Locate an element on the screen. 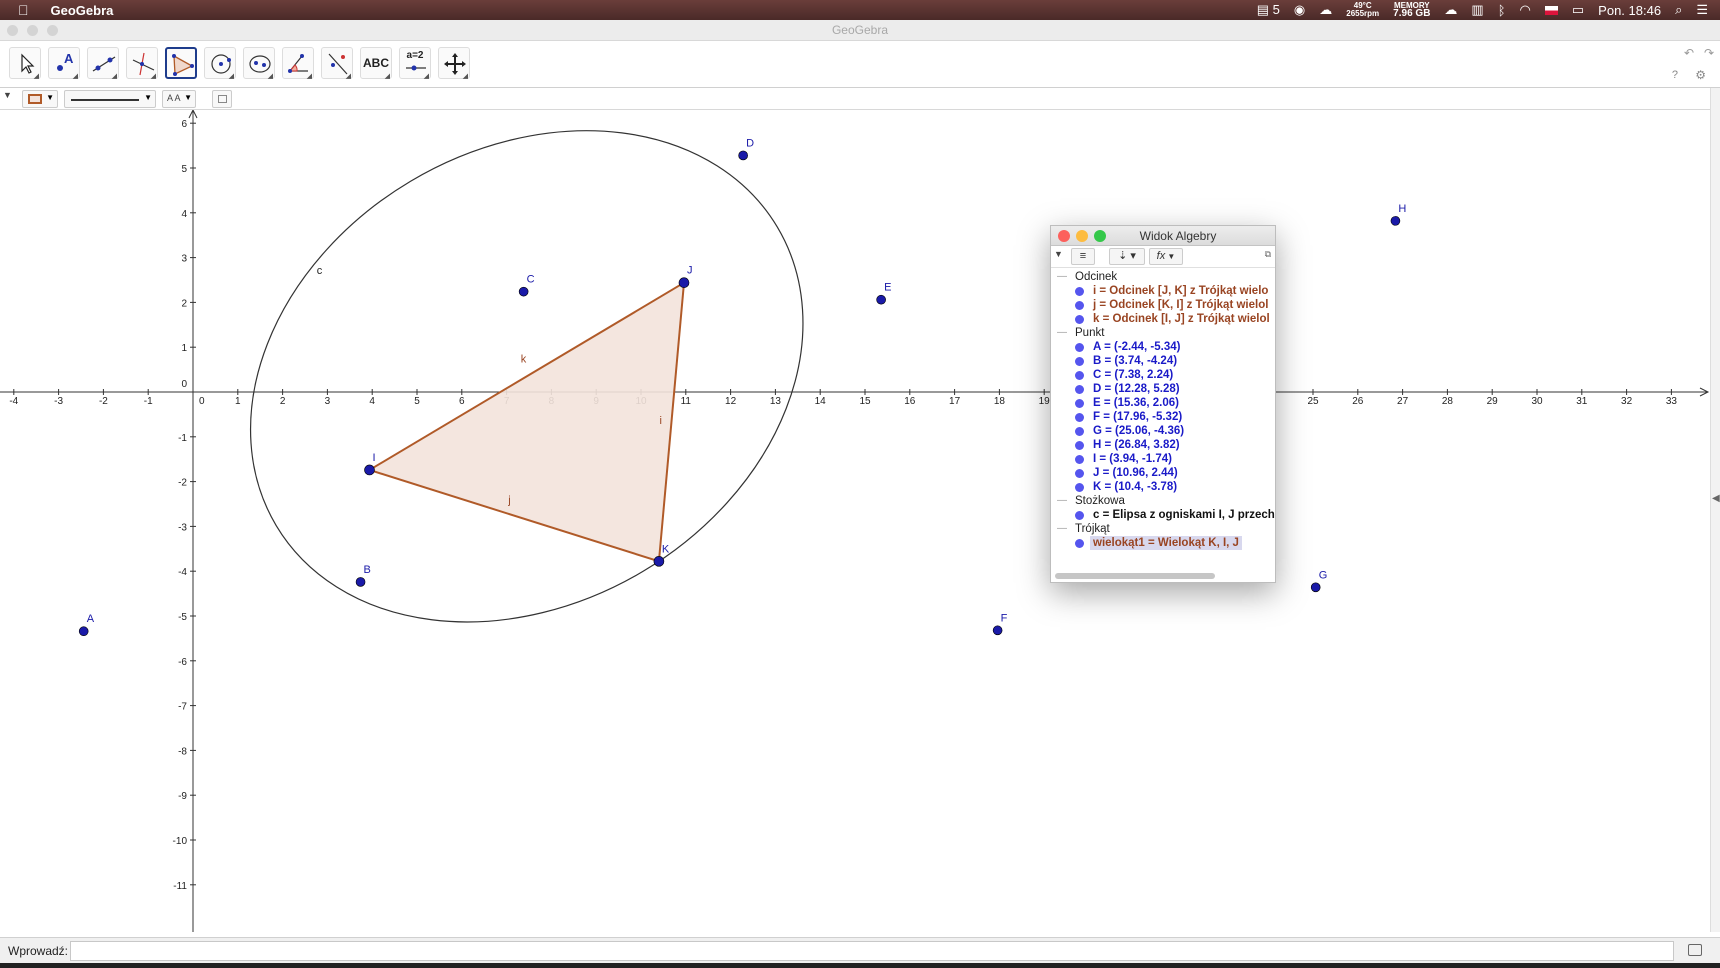 The image size is (1720, 968). x-tick-label: 14 is located at coordinates (821, 401).